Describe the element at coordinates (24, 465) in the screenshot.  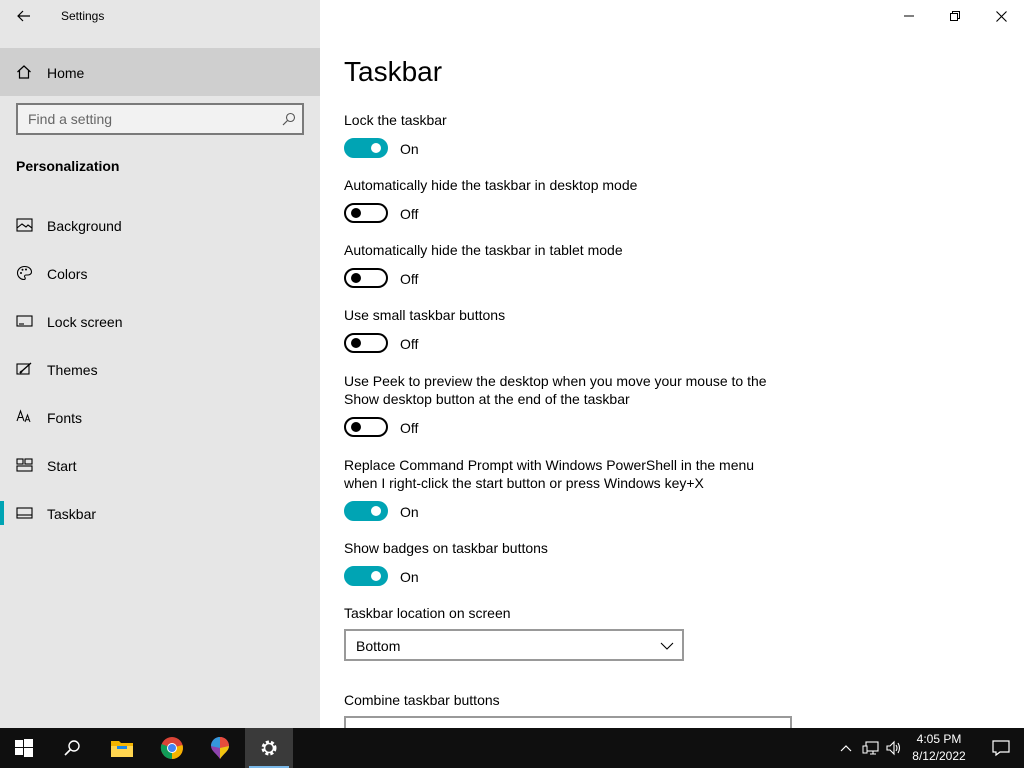
I see `start-tiles-icon` at that location.